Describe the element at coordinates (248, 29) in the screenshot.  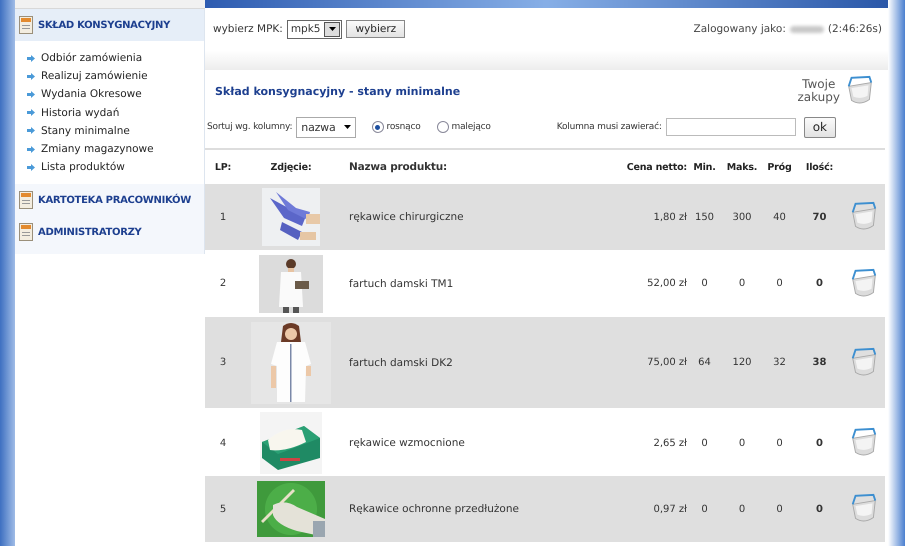
I see `mpk-label: wybierz MPK:` at that location.